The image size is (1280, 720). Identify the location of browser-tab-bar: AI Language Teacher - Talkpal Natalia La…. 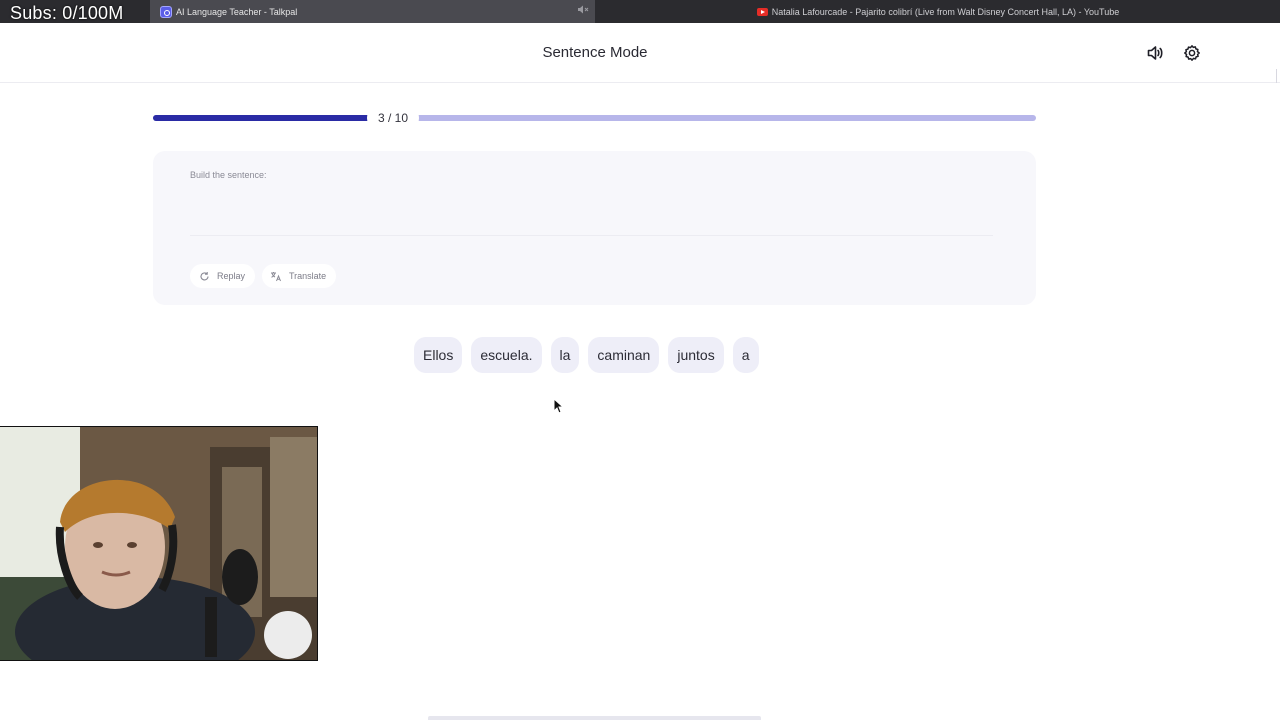
(640, 11).